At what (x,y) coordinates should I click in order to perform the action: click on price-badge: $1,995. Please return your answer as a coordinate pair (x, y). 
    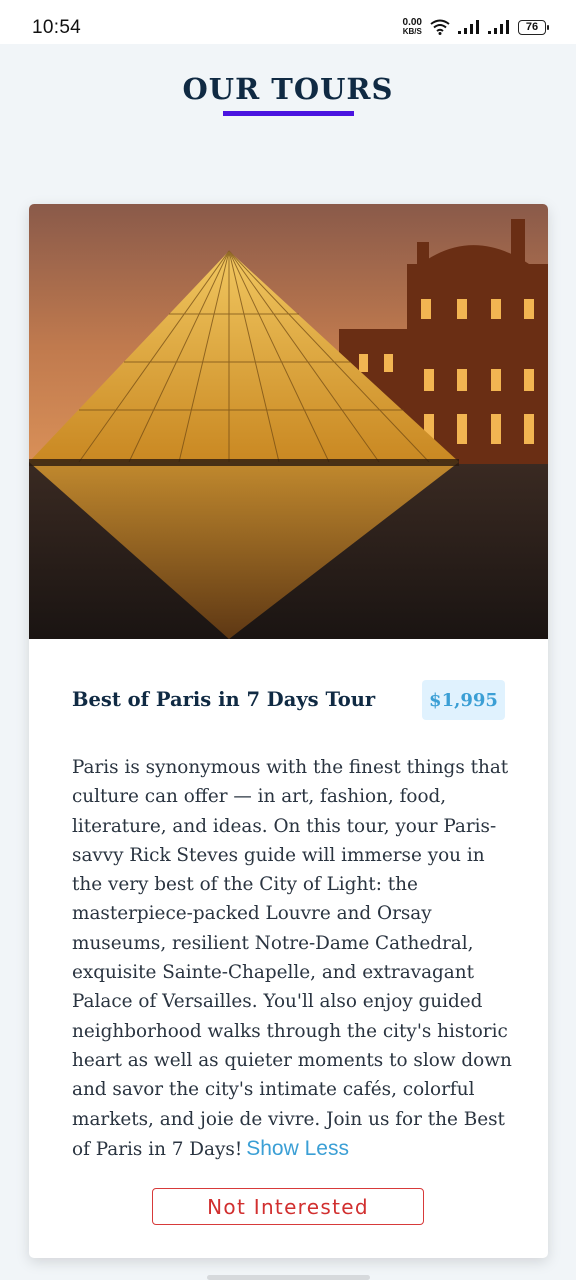
    Looking at the image, I should click on (463, 700).